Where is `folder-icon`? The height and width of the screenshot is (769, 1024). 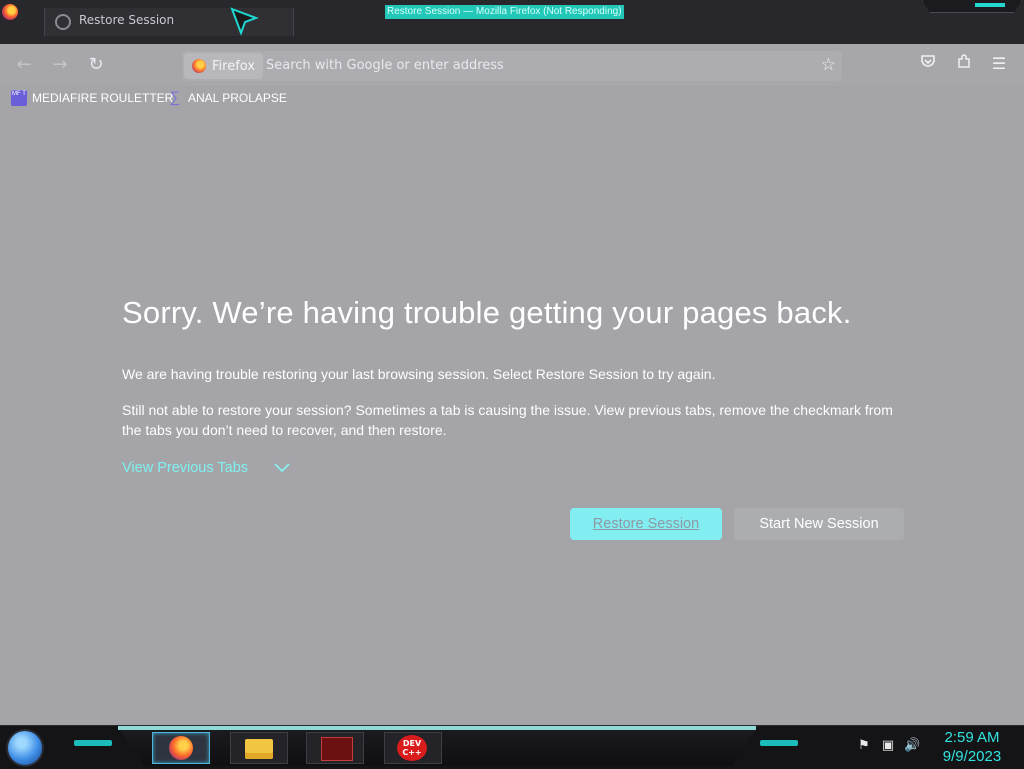 folder-icon is located at coordinates (259, 749).